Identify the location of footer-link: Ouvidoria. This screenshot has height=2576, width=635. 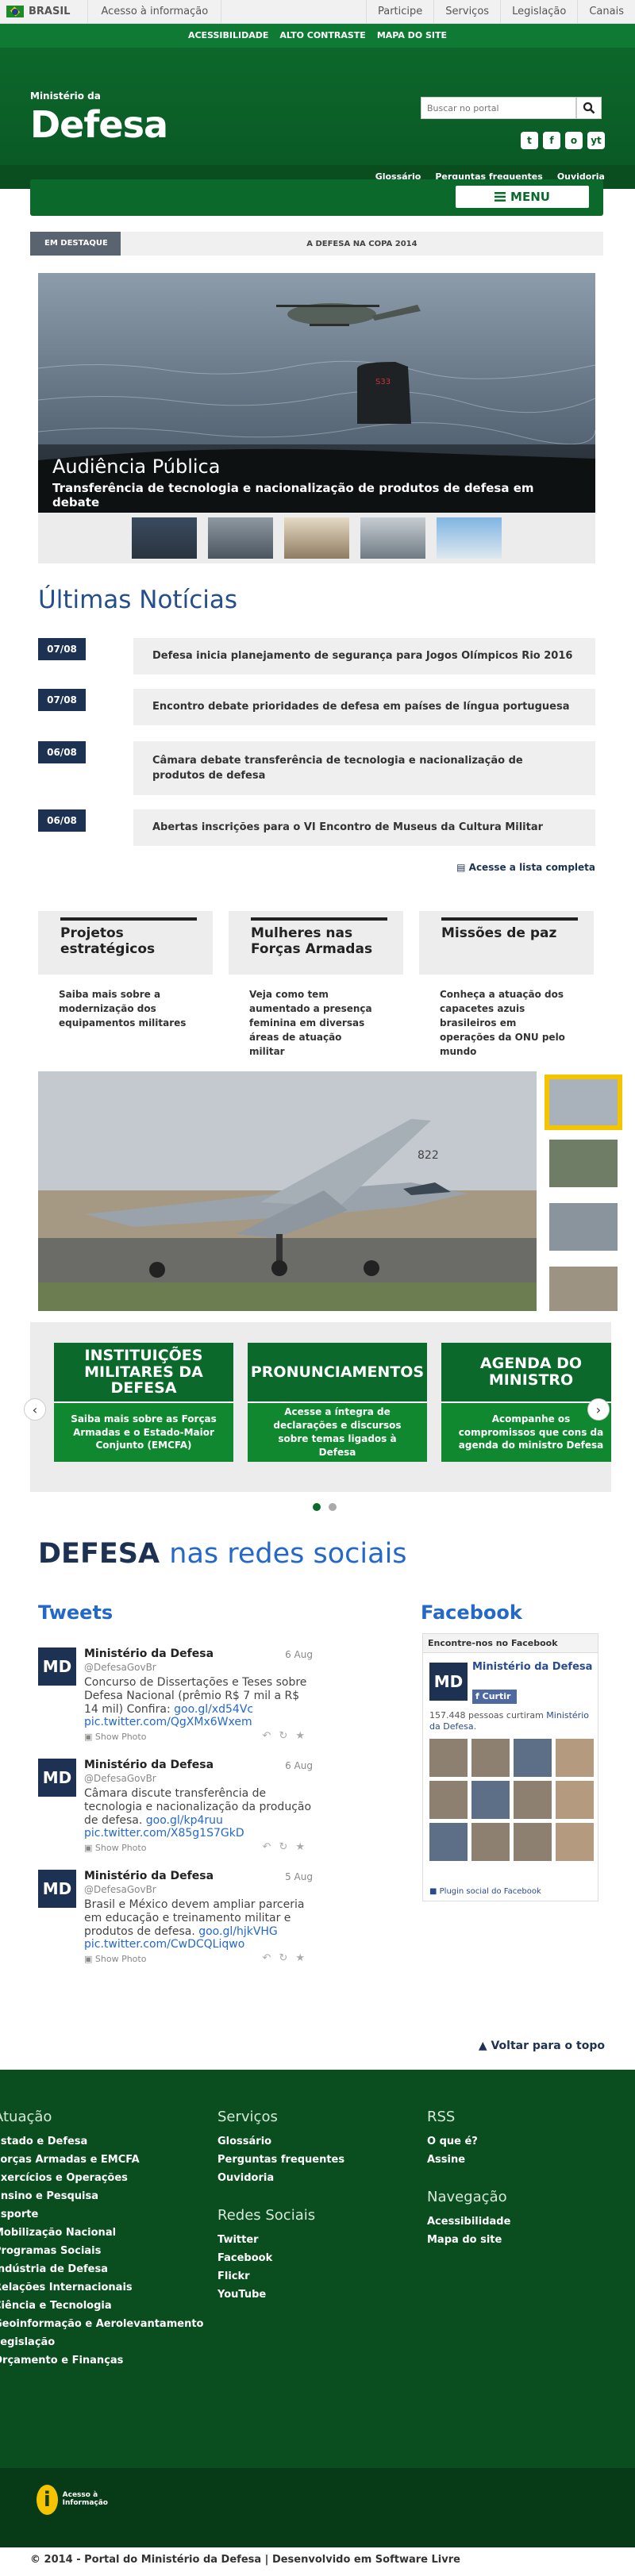
(280, 2178).